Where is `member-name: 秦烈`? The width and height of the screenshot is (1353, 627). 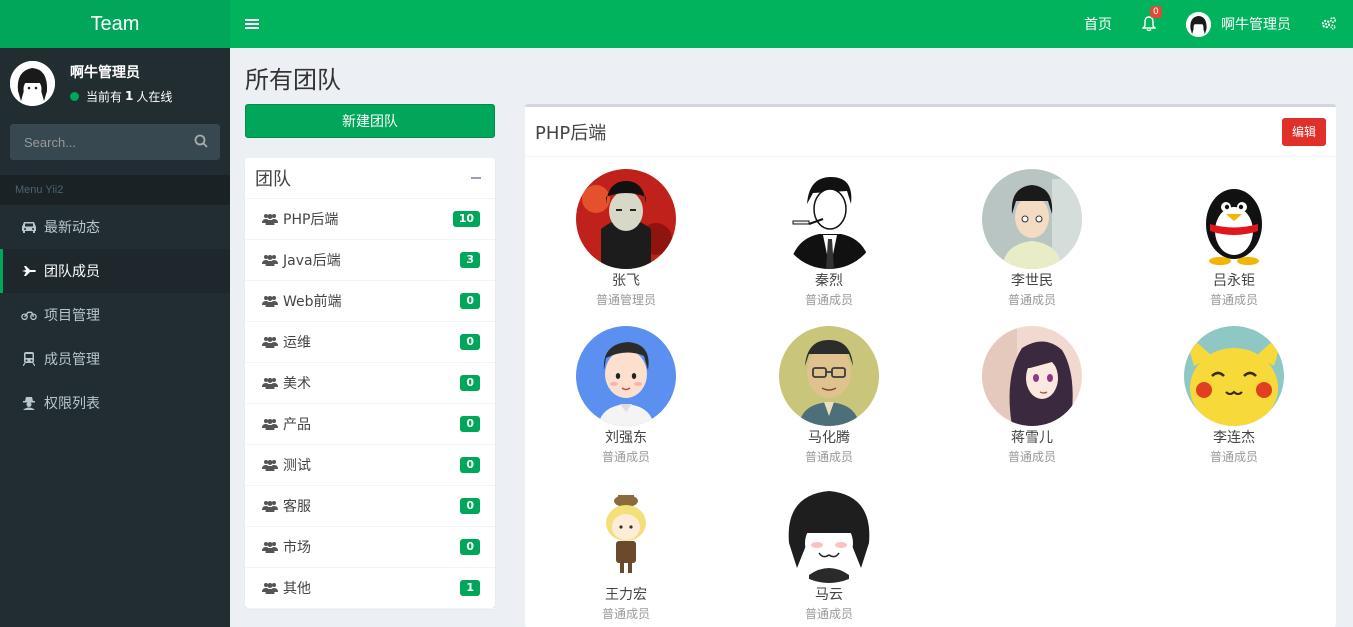 member-name: 秦烈 is located at coordinates (829, 281).